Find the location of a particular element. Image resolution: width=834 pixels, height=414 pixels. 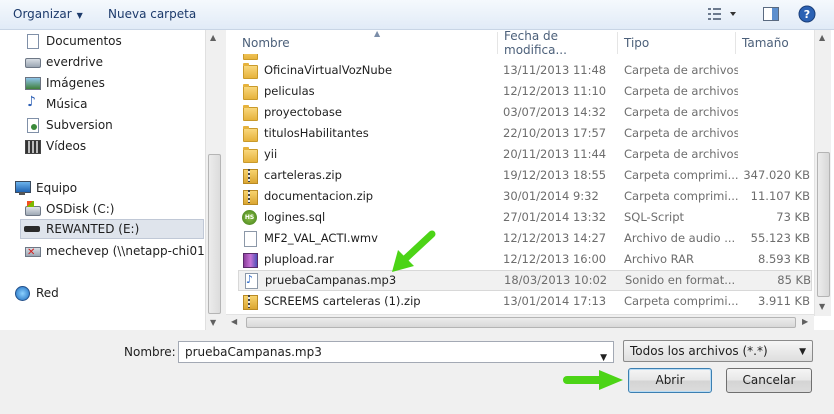

nav-item-subversion: Subversion is located at coordinates (68, 125).